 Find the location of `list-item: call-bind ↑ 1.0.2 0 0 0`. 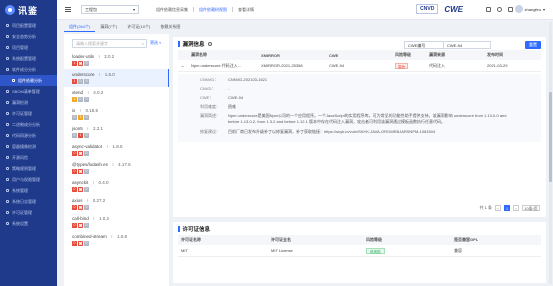

list-item: call-bind ↑ 1.0.2 0 0 0 is located at coordinates (116, 222).